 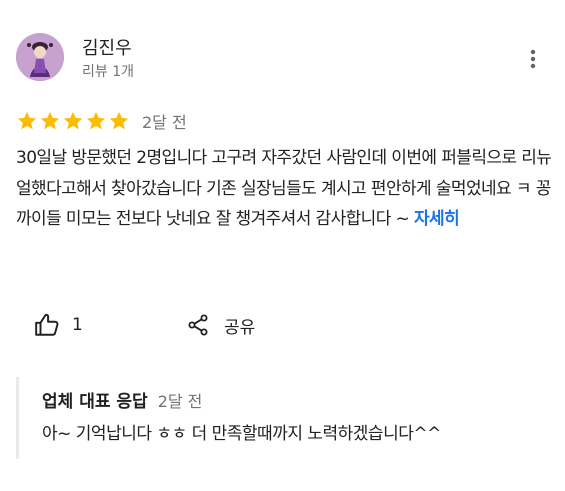 What do you see at coordinates (241, 434) in the screenshot?
I see `owner-response-text: 아~ 기억납니다 ㅎㅎ 더 만족할때까지 노력하겠습니다^^` at bounding box center [241, 434].